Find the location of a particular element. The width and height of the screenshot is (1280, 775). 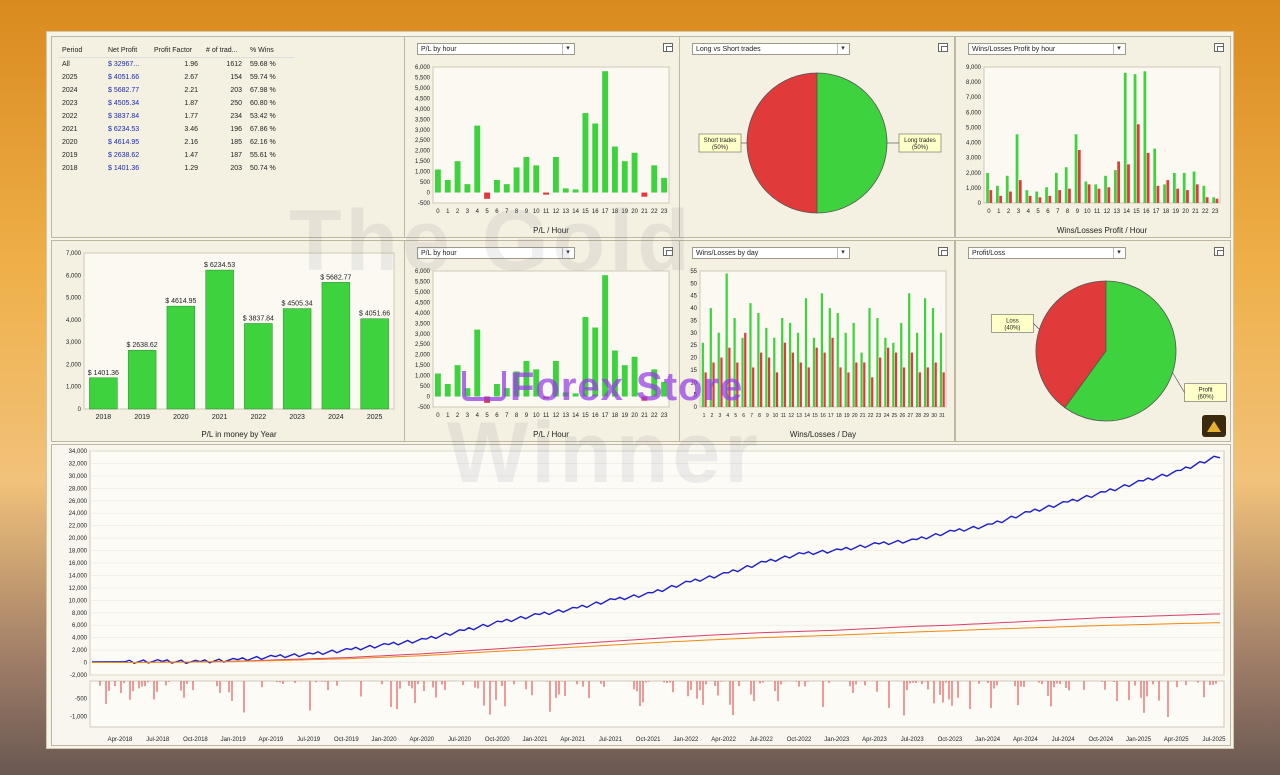

pie-label: (60%) is located at coordinates (1206, 398).